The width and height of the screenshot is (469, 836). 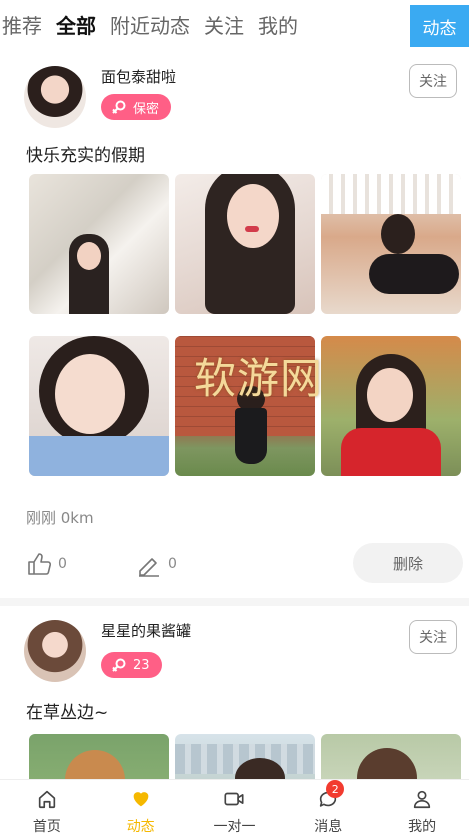 What do you see at coordinates (422, 799) in the screenshot?
I see `user-icon` at bounding box center [422, 799].